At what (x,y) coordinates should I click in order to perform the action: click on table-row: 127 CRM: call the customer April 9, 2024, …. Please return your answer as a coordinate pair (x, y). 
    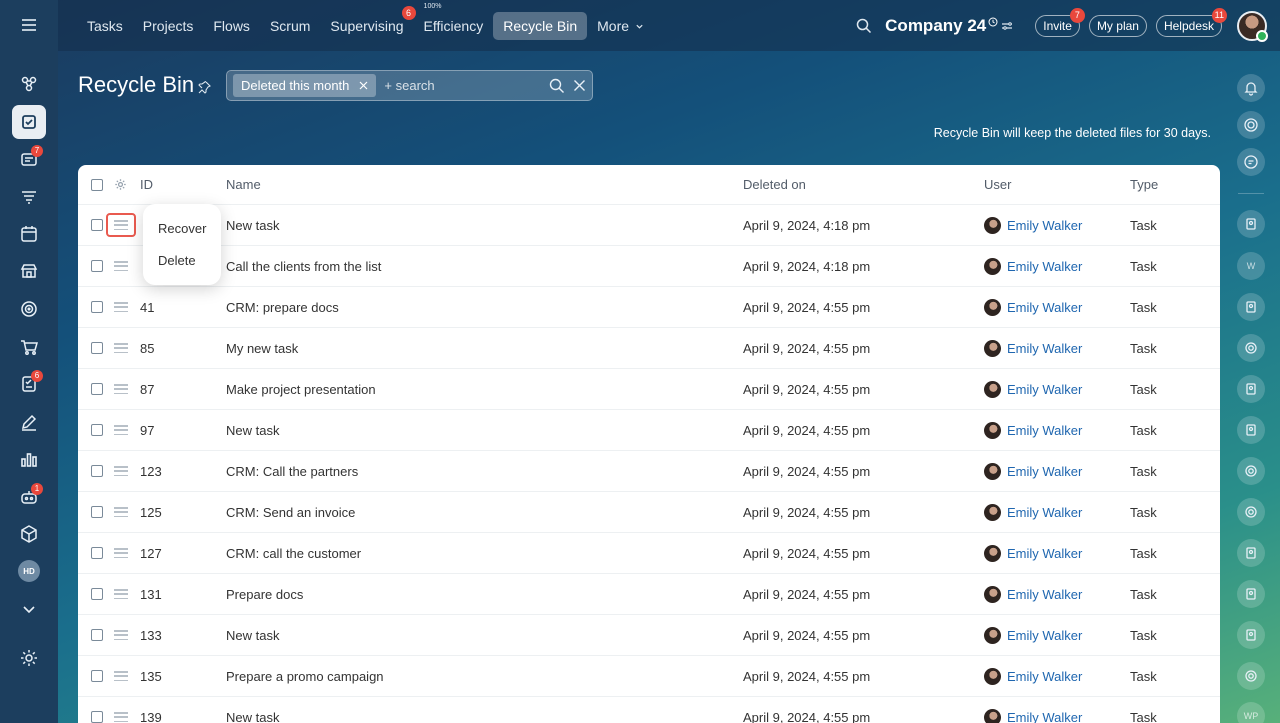
    Looking at the image, I should click on (649, 553).